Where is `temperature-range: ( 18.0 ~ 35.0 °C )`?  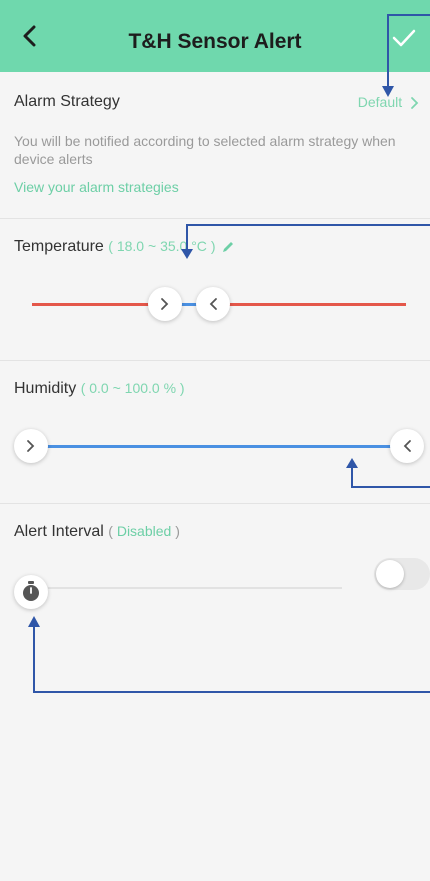 temperature-range: ( 18.0 ~ 35.0 °C ) is located at coordinates (163, 246).